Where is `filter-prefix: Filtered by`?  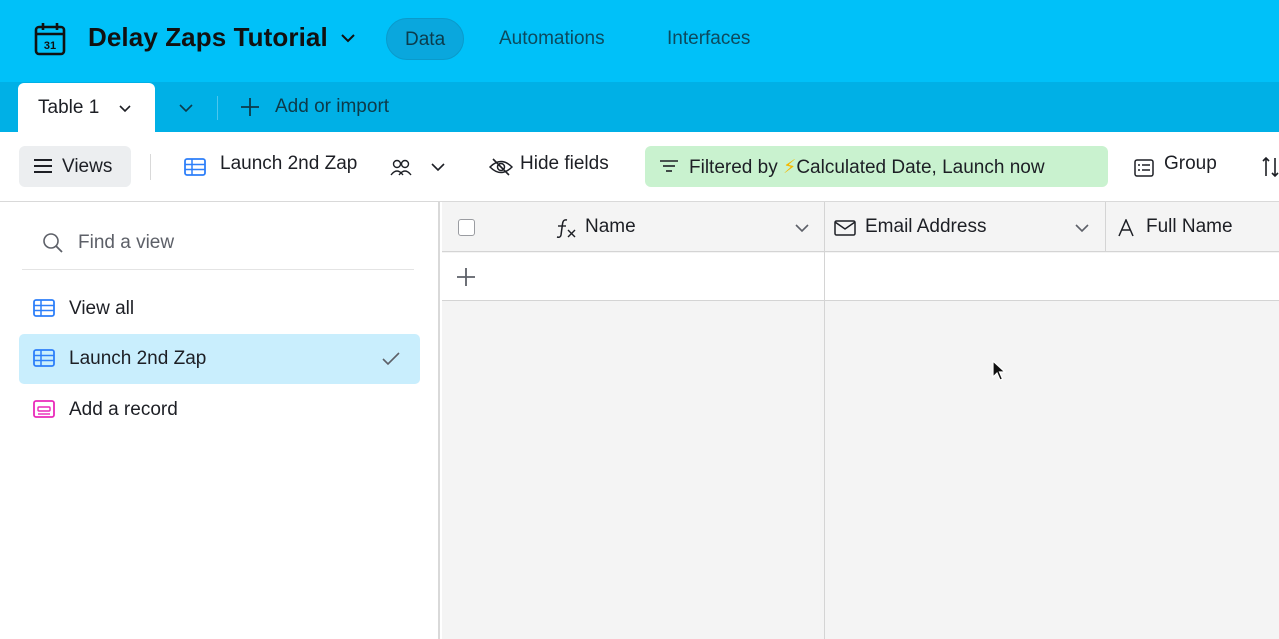
filter-prefix: Filtered by is located at coordinates (736, 167).